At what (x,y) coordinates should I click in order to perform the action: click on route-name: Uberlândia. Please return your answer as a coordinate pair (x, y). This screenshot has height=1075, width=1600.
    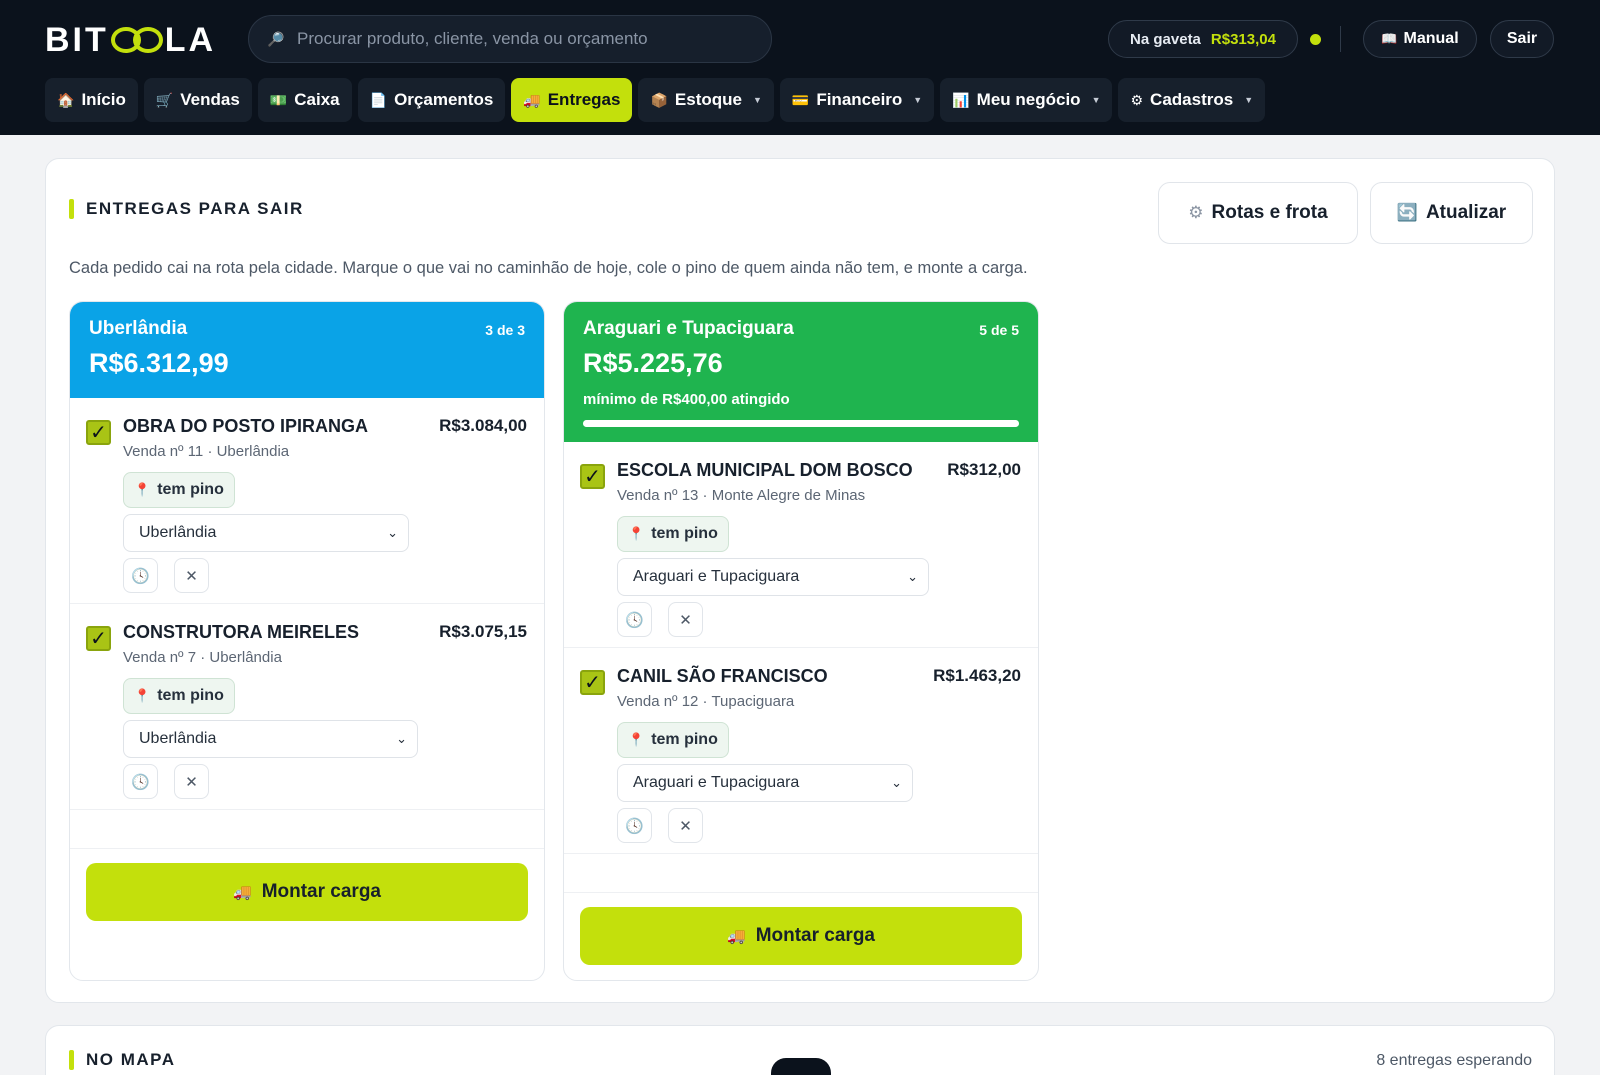
    Looking at the image, I should click on (138, 328).